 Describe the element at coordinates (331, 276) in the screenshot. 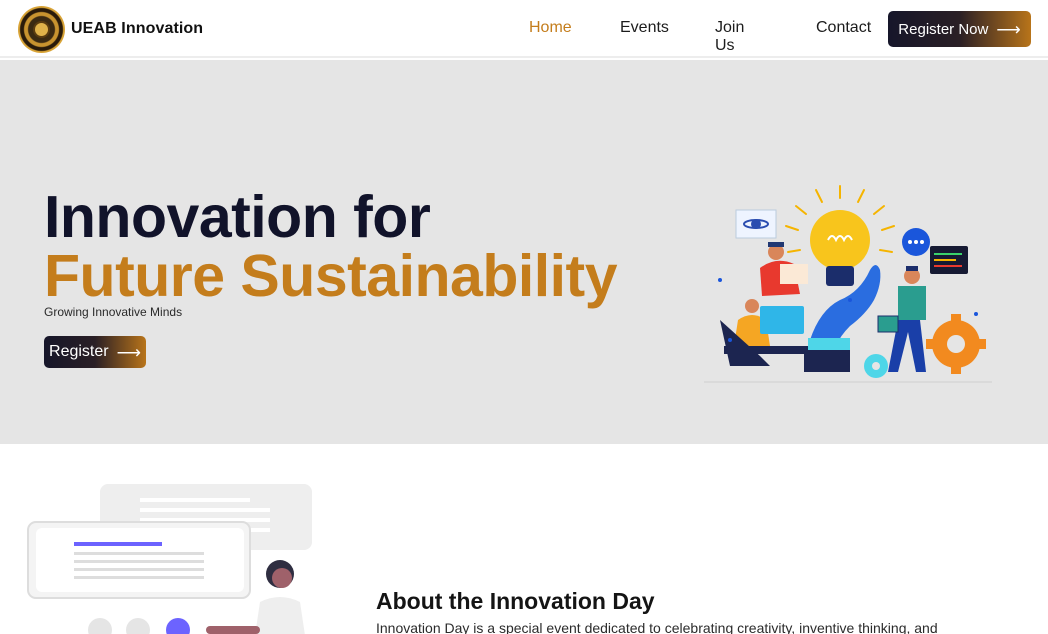

I see `hero-title-line-2: Future Sustainability` at that location.